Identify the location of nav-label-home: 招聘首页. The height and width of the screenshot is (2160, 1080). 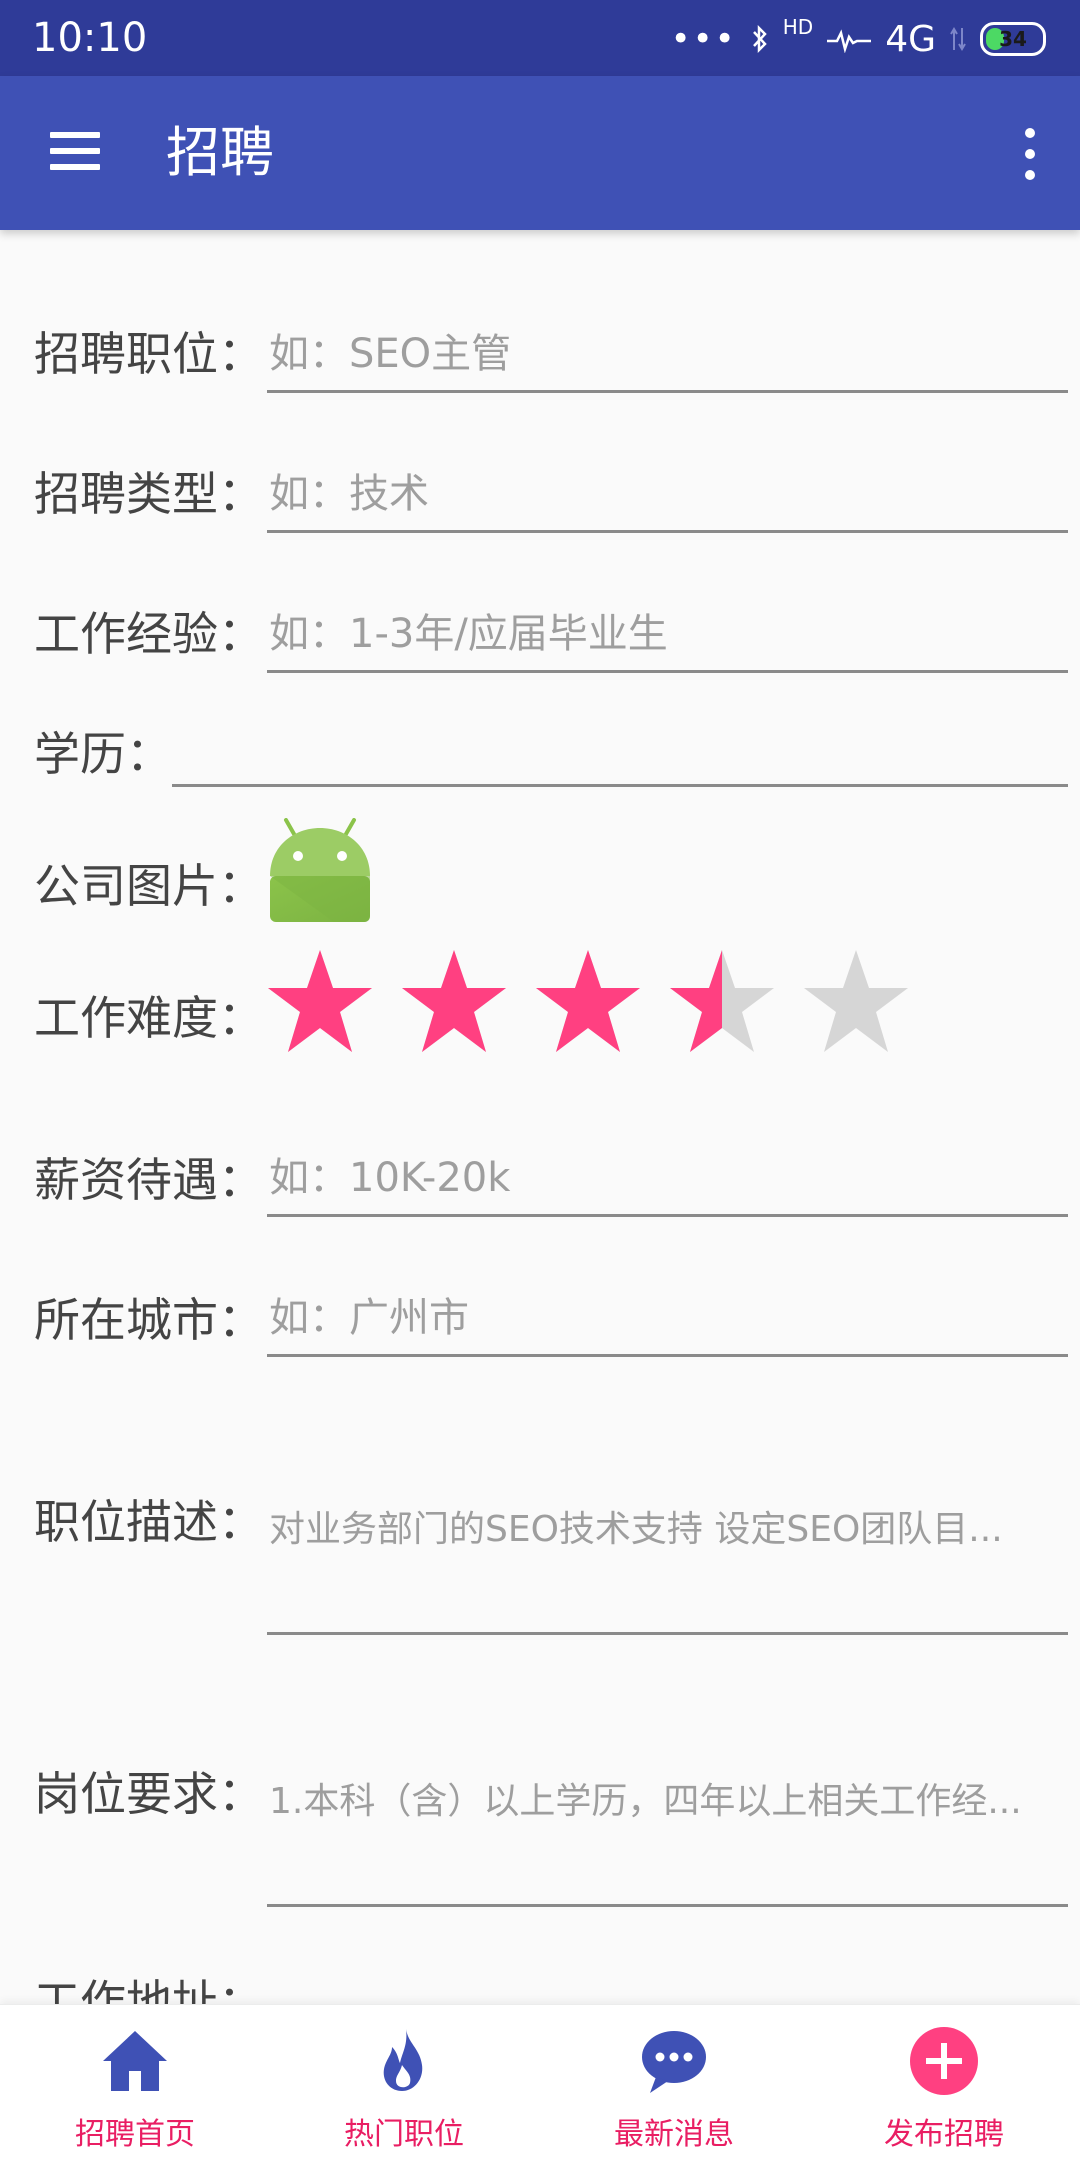
(135, 2134).